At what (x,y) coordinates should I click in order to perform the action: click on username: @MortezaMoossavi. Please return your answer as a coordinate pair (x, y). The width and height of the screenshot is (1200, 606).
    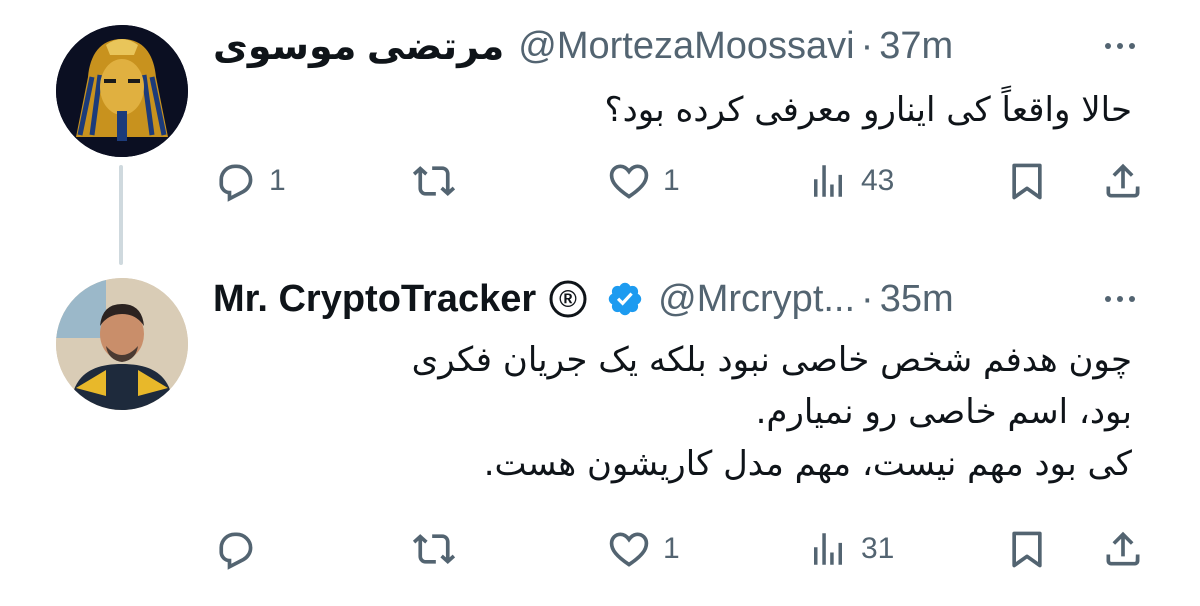
    Looking at the image, I should click on (686, 46).